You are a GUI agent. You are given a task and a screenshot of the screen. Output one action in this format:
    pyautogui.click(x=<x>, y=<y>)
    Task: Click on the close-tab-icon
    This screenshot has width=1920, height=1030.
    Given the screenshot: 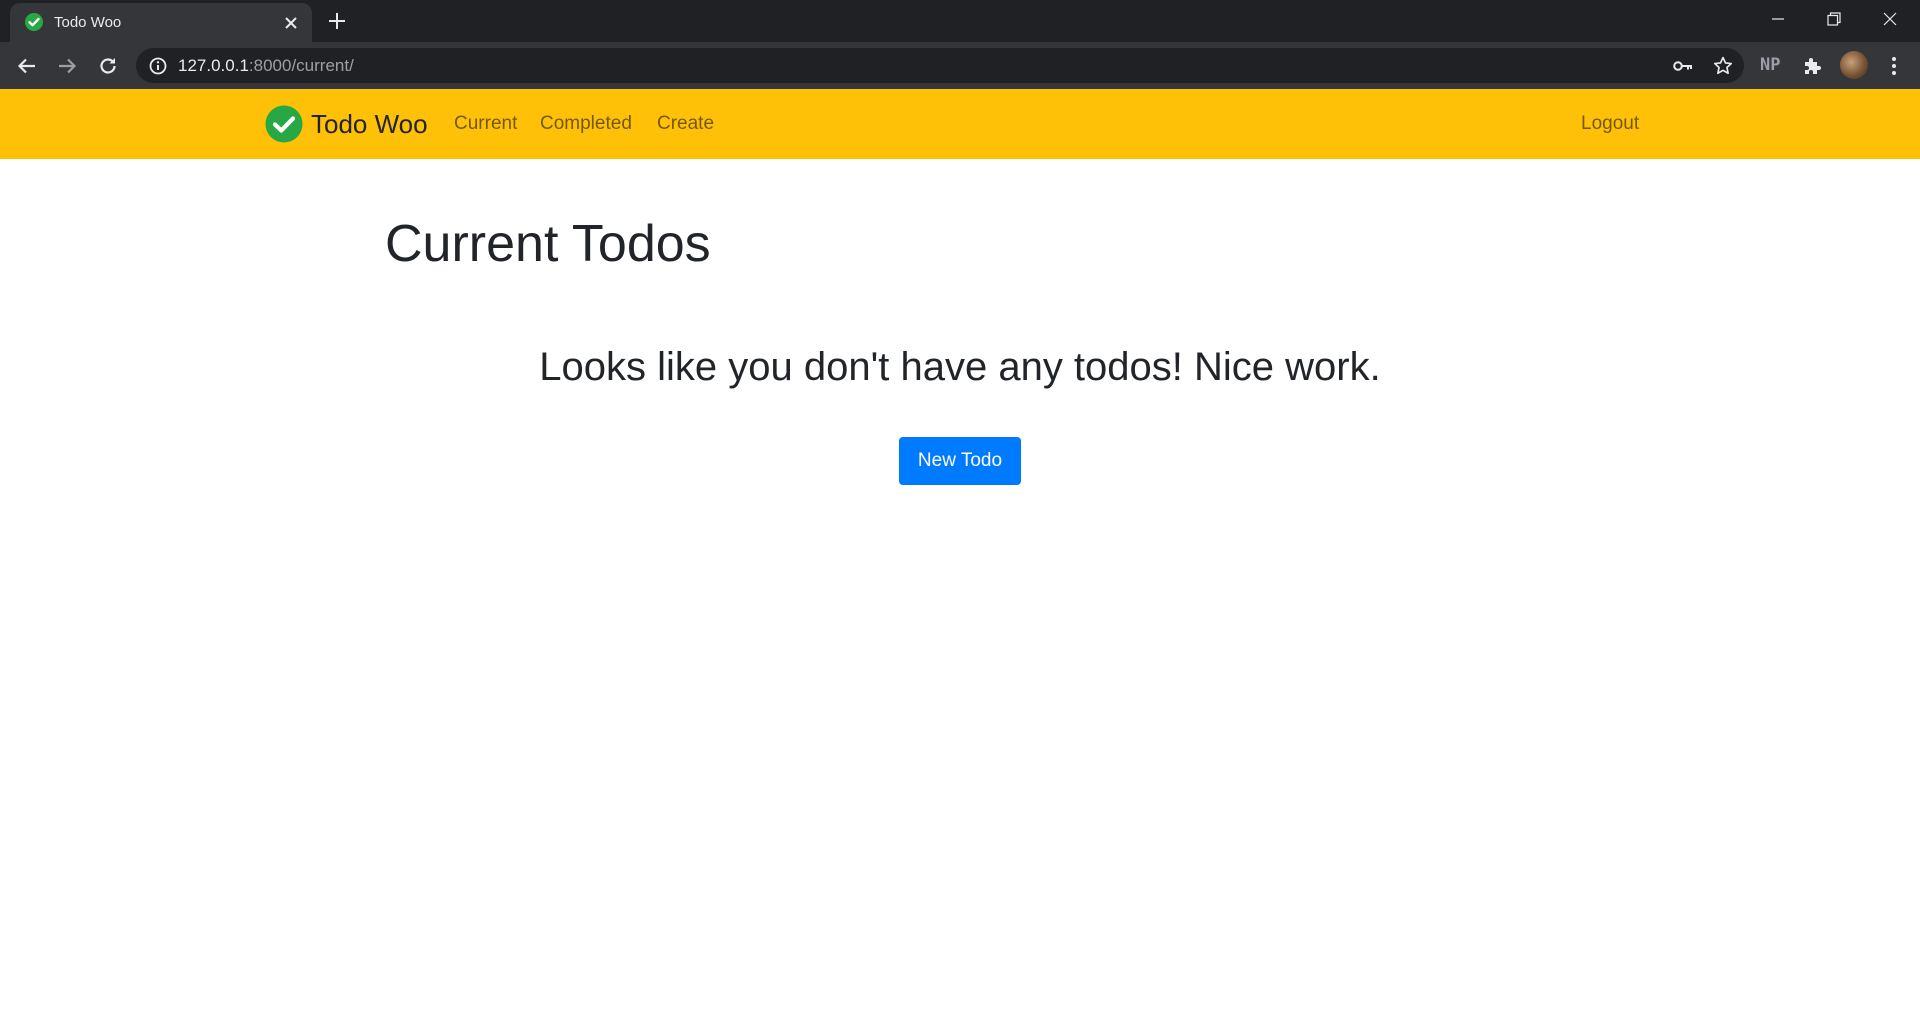 What is the action you would take?
    pyautogui.click(x=291, y=23)
    